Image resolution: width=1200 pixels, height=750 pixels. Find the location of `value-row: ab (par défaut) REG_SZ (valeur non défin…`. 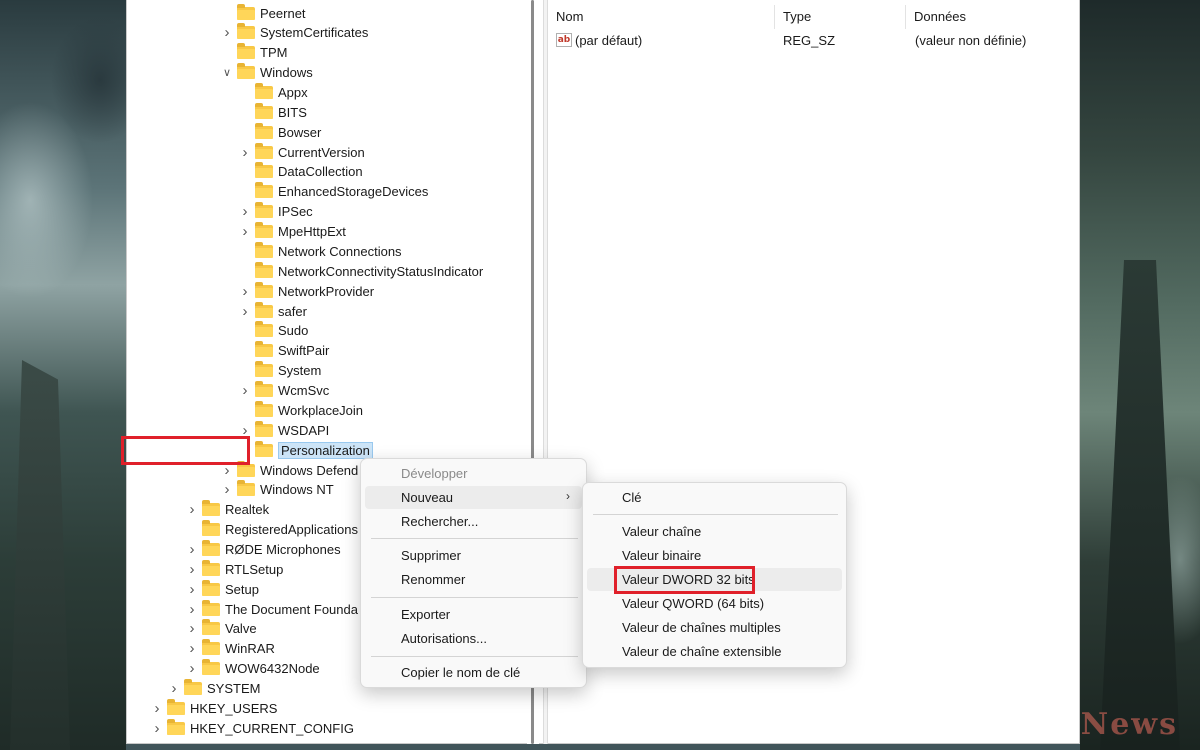

value-row: ab (par défaut) REG_SZ (valeur non défin… is located at coordinates (814, 40).